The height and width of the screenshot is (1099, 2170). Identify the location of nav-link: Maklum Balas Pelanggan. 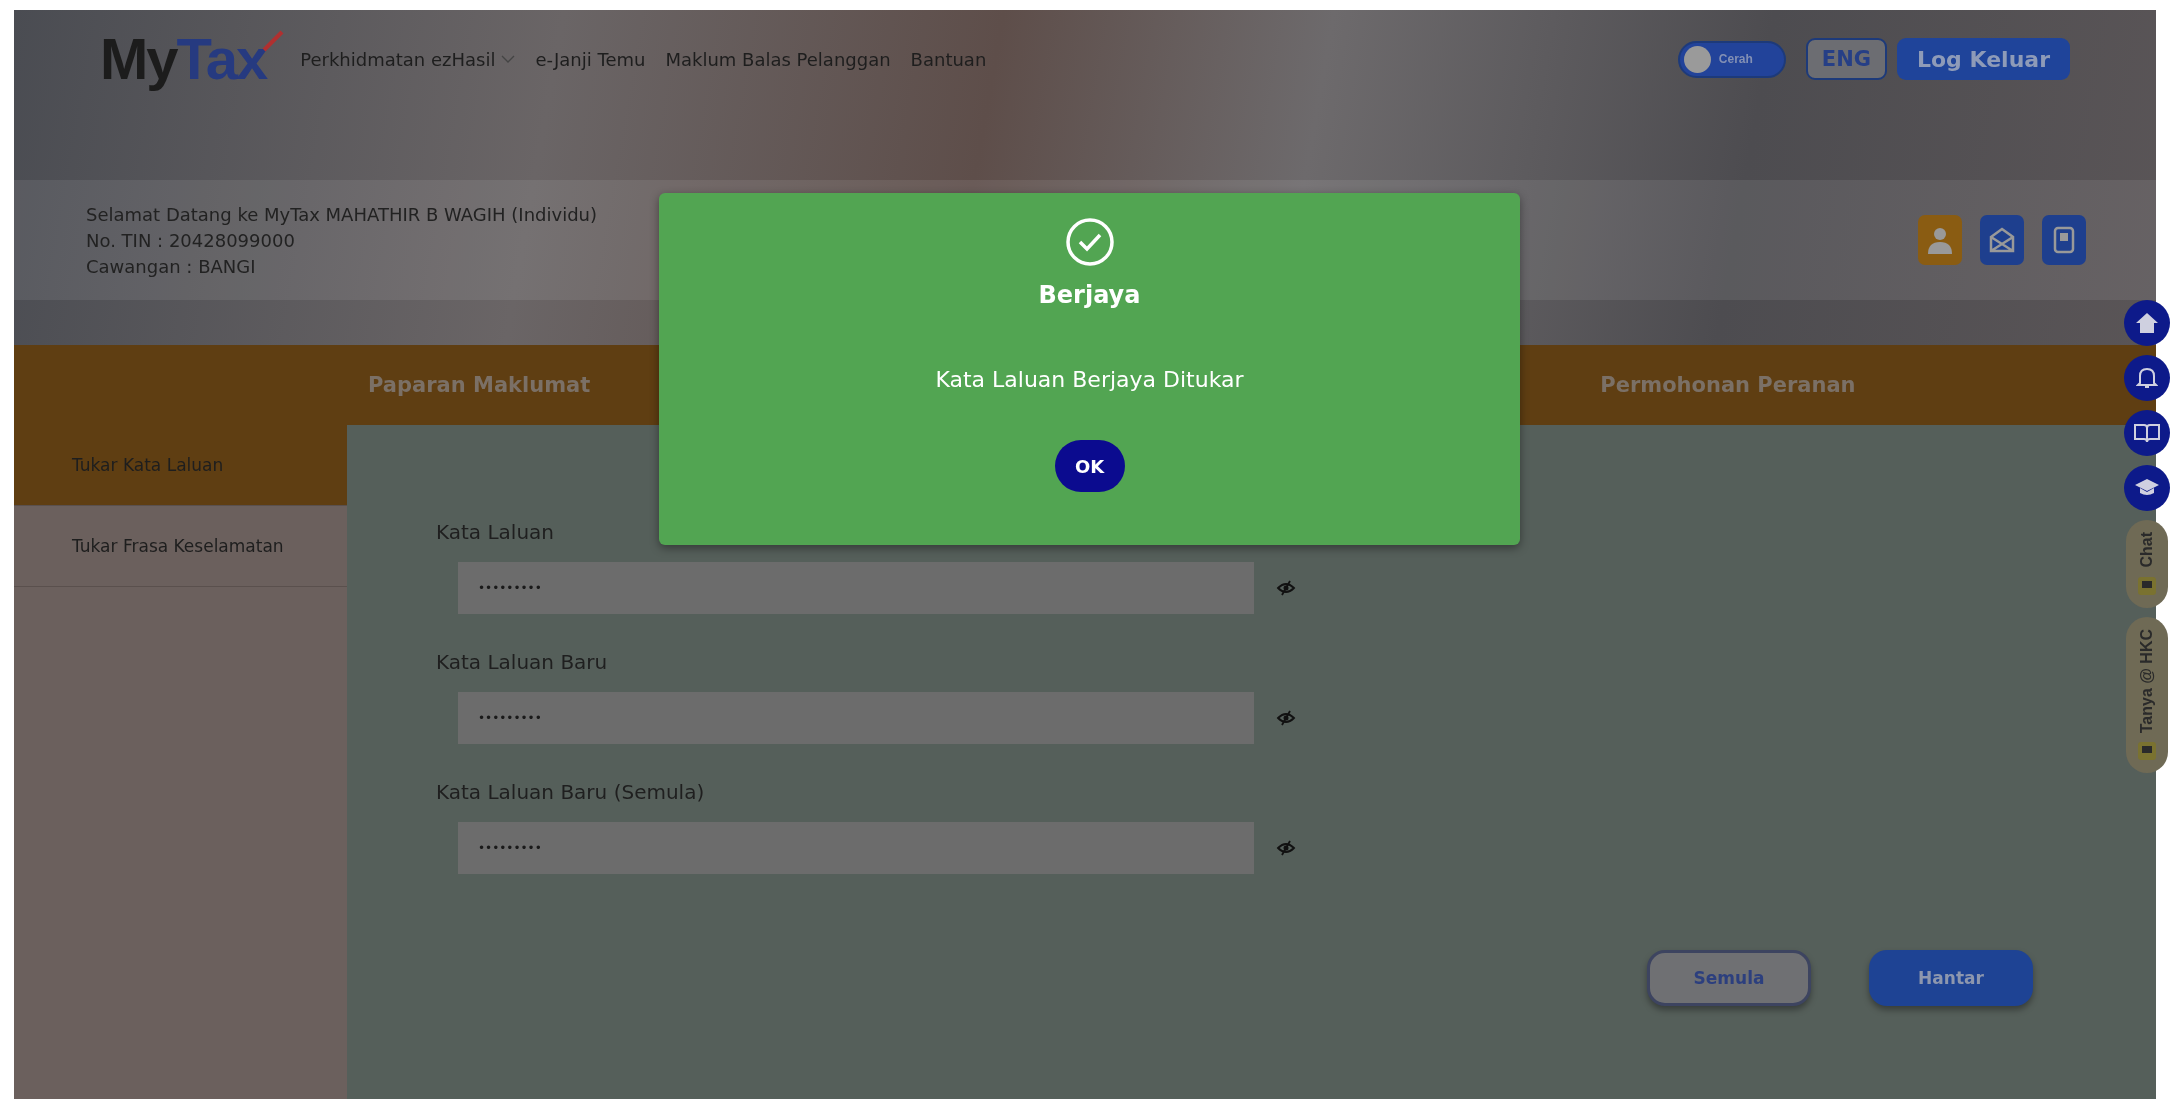
(778, 59).